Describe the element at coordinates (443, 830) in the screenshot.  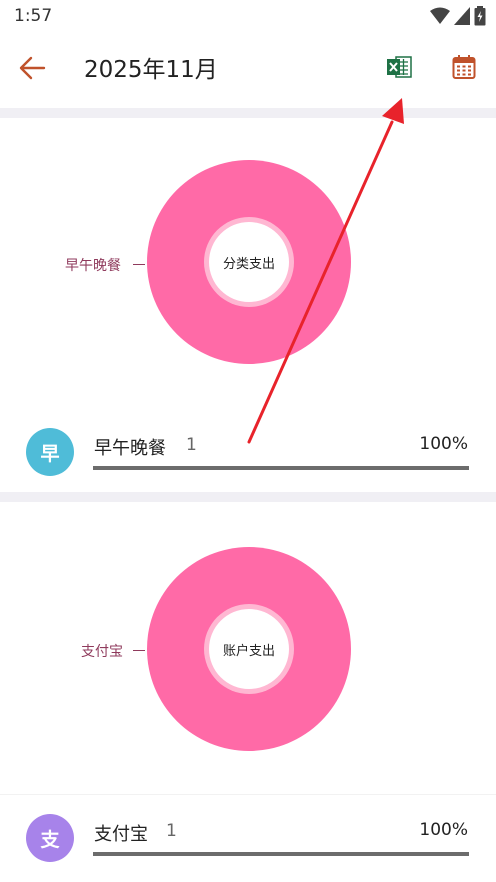
I see `account-percent: 100%` at that location.